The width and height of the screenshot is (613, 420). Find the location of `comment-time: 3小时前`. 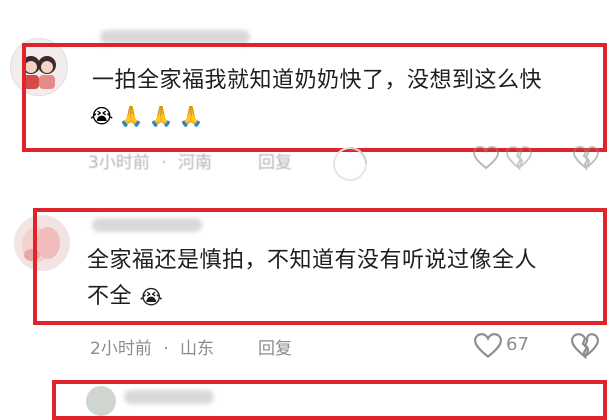

comment-time: 3小时前 is located at coordinates (119, 163).